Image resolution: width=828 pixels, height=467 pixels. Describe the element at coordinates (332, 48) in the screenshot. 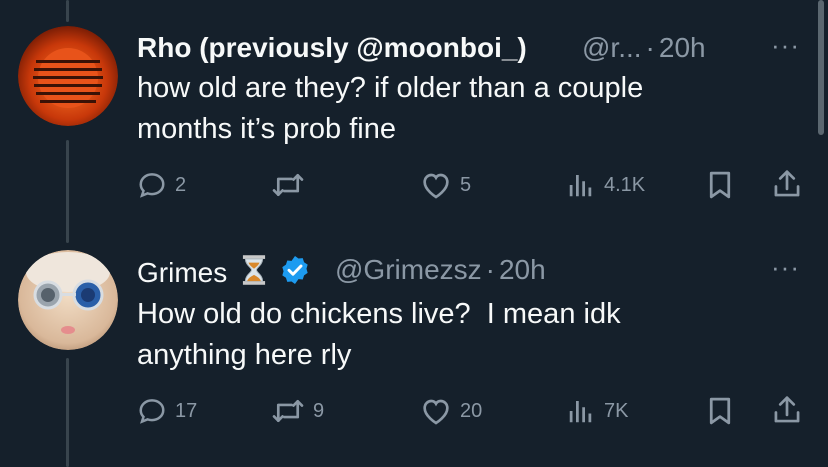

I see `display-name: Rho (previously @moonboi_)` at that location.